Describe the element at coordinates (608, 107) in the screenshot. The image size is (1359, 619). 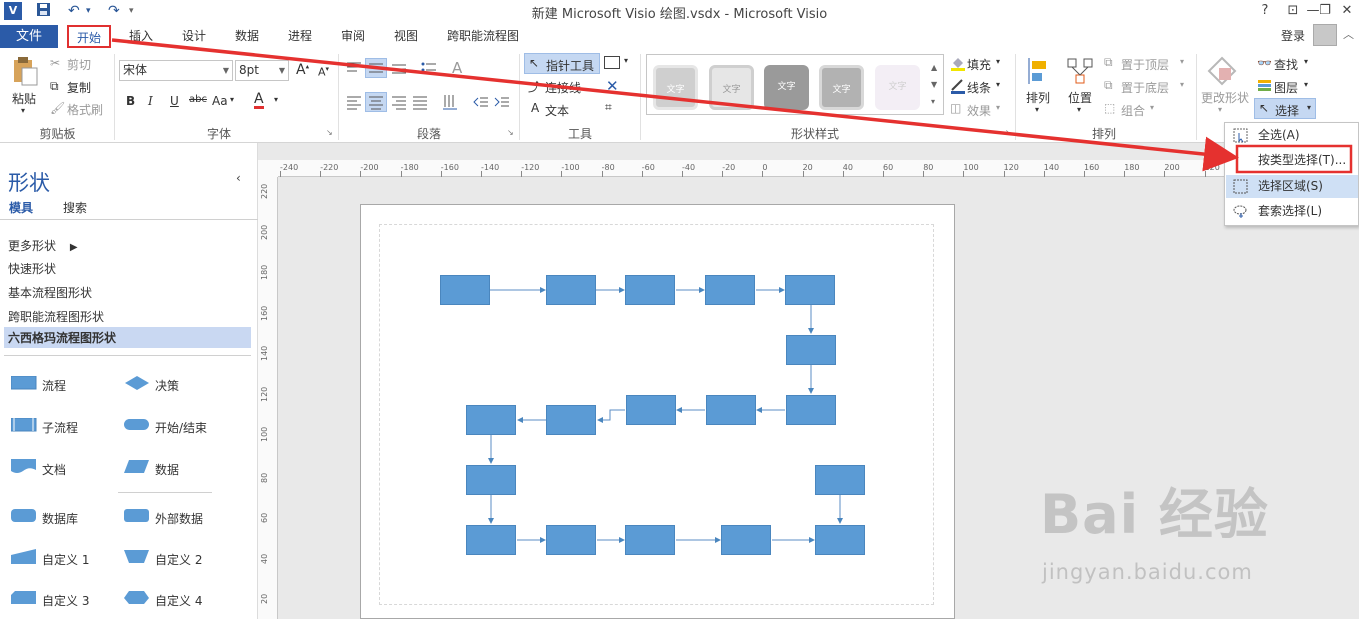
I see `connection-point-icon: ⌗` at that location.